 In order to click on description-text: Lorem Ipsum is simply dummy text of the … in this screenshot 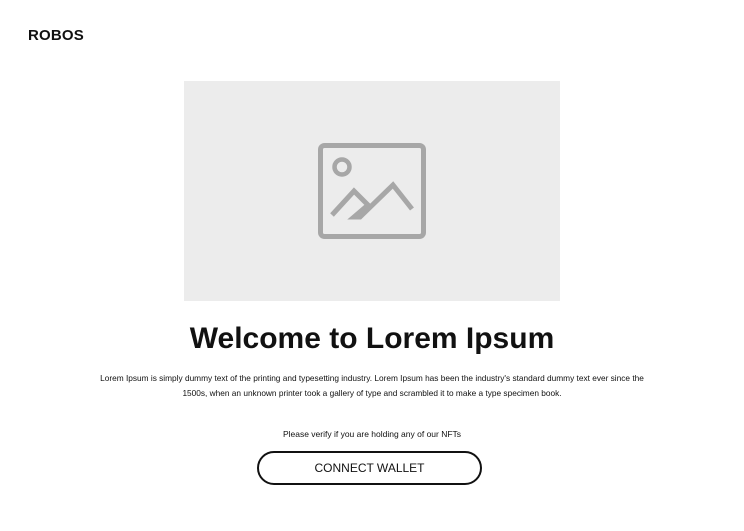, I will do `click(372, 385)`.